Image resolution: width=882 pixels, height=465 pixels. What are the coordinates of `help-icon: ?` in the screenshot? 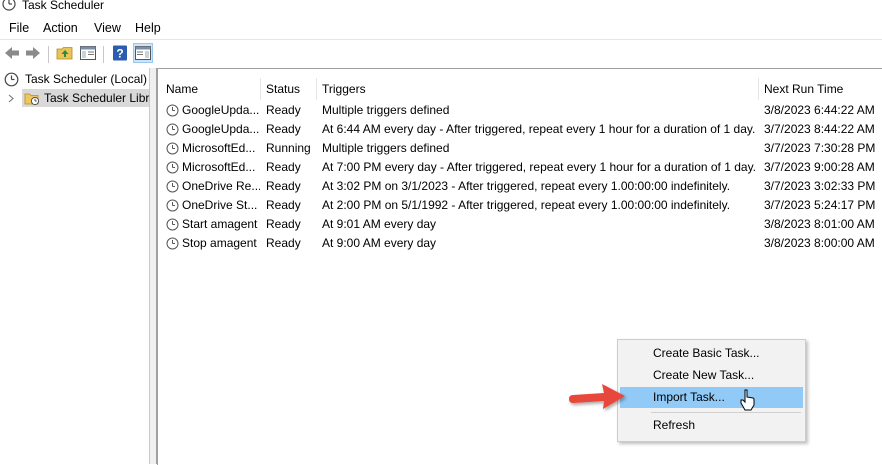 It's located at (120, 53).